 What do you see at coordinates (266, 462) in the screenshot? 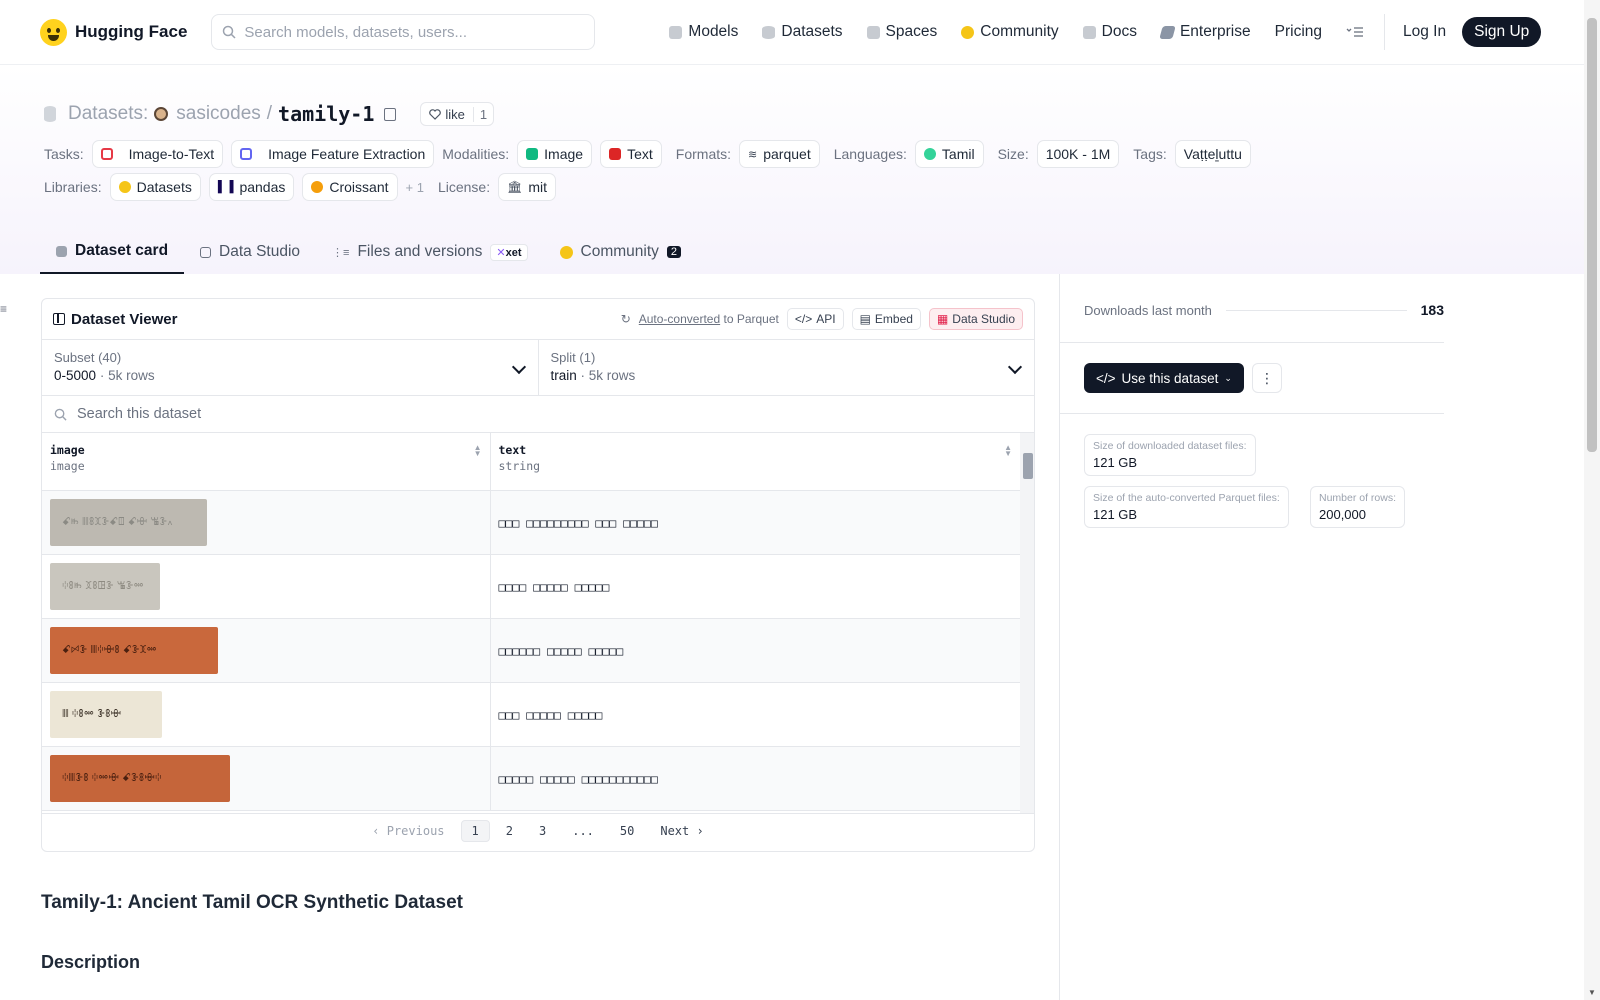
I see `column-header-image: image image ▲ ▼` at bounding box center [266, 462].